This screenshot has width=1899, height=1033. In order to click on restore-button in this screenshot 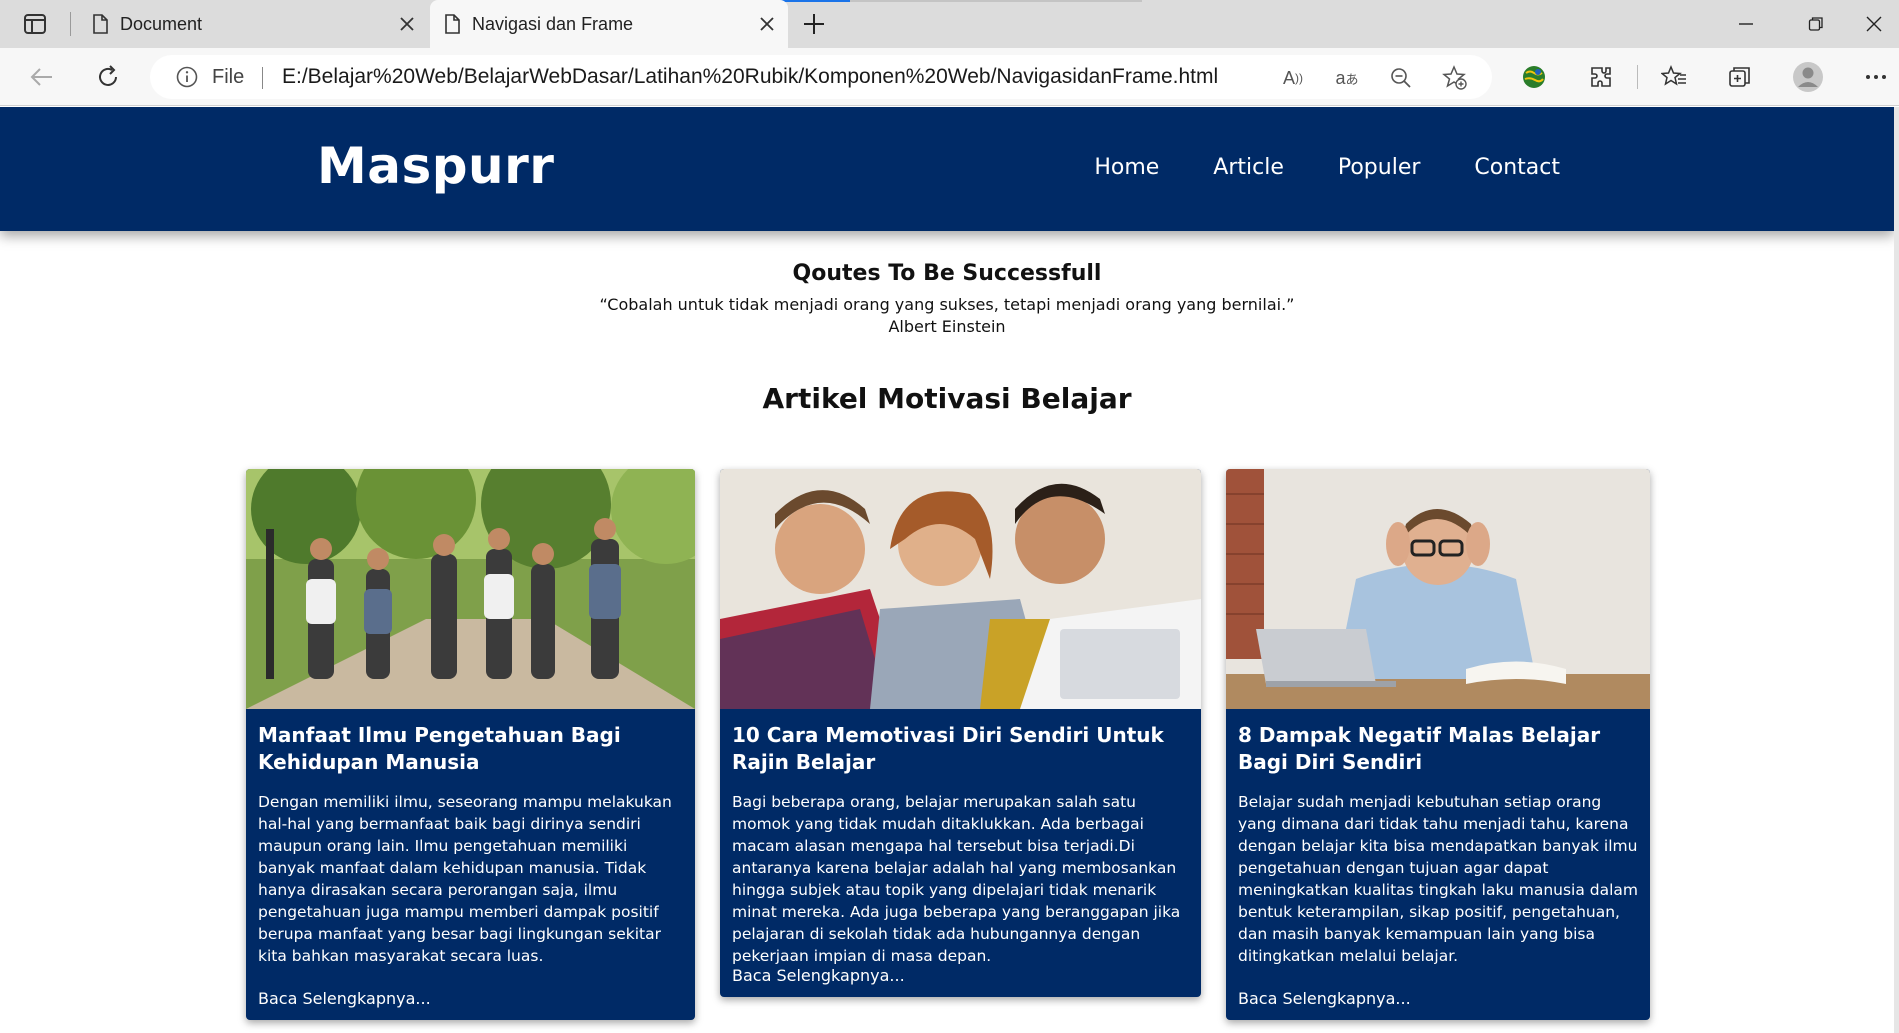, I will do `click(1816, 24)`.